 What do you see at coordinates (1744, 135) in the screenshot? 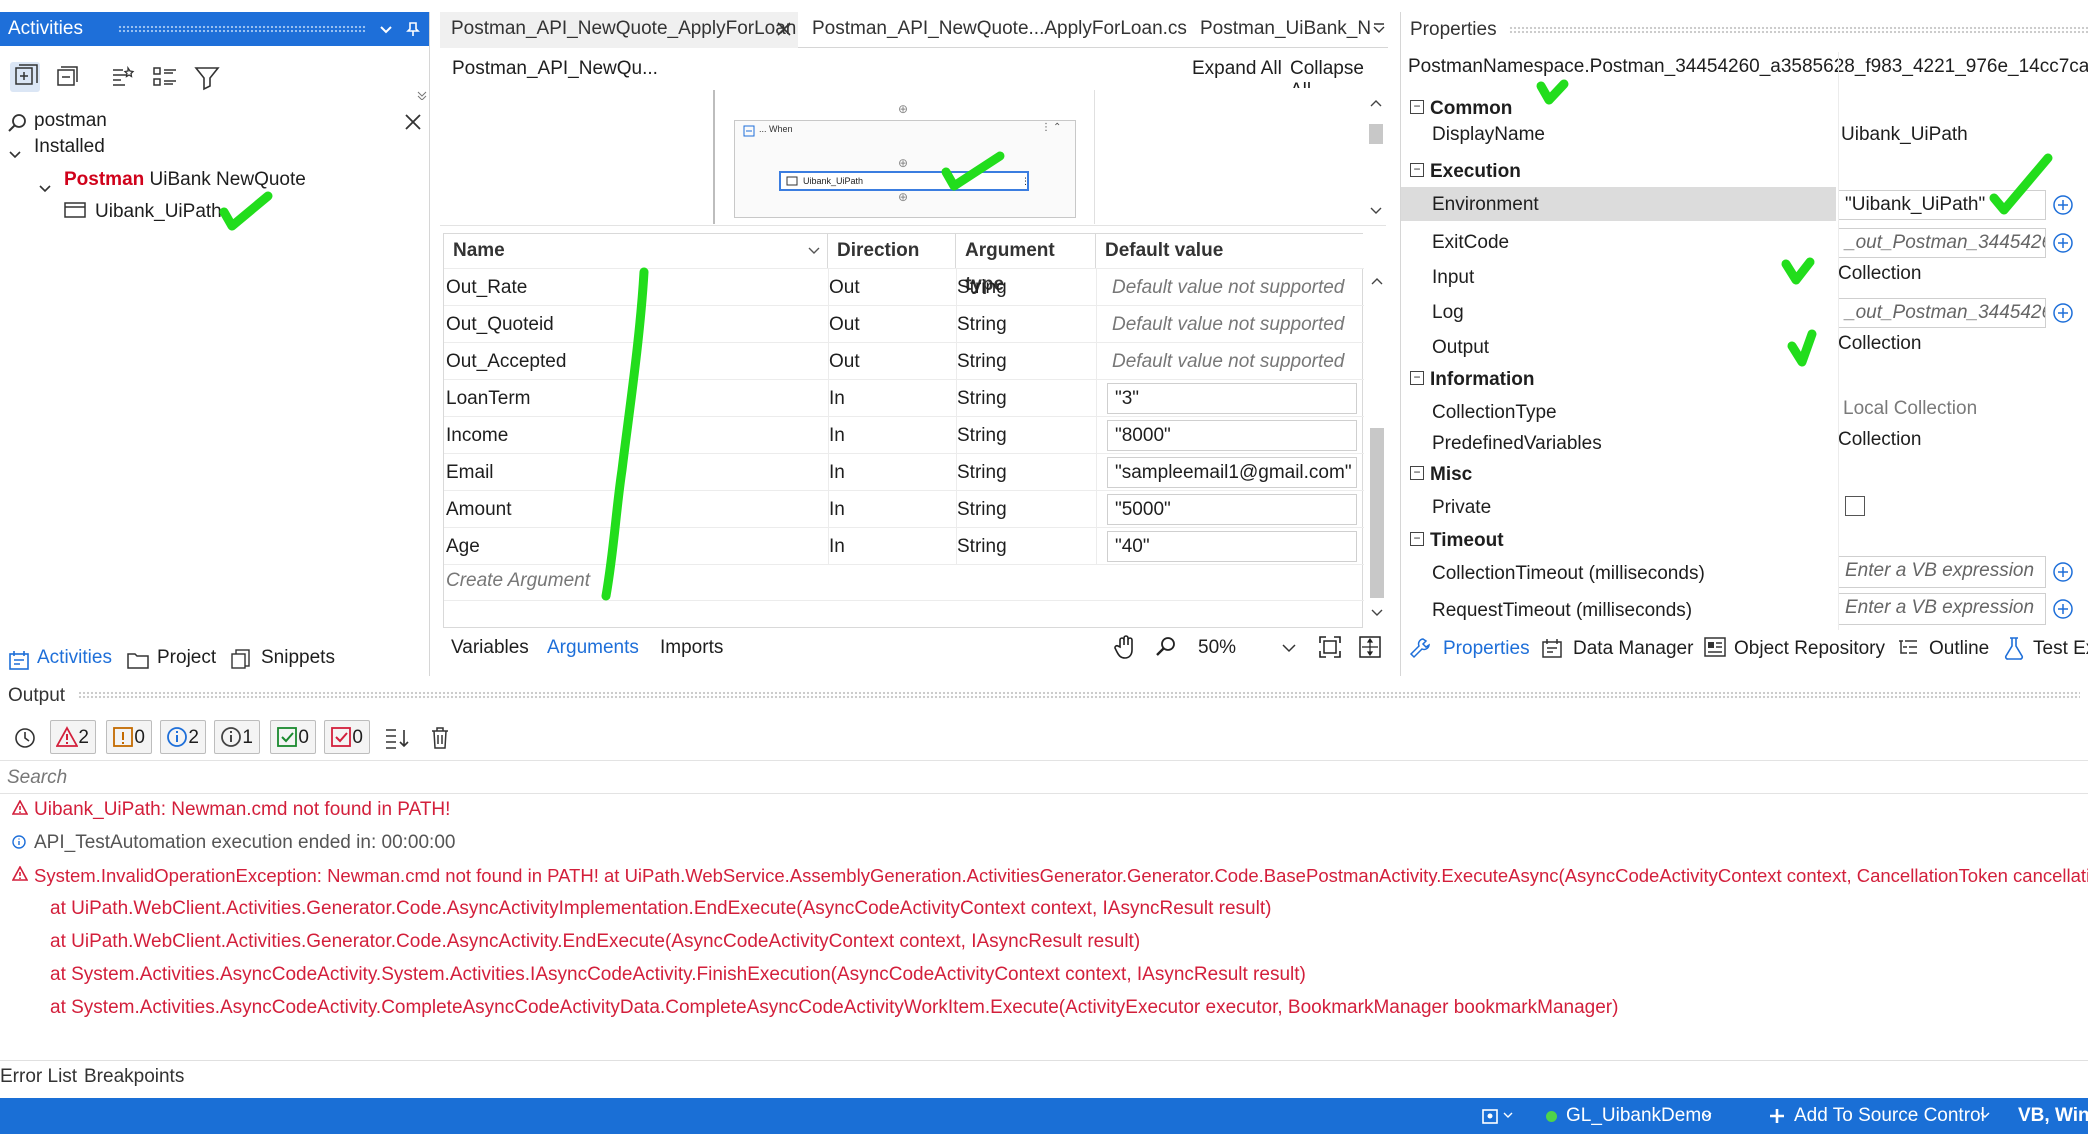
I see `property-display-name: DisplayName Uibank_UiPath` at bounding box center [1744, 135].